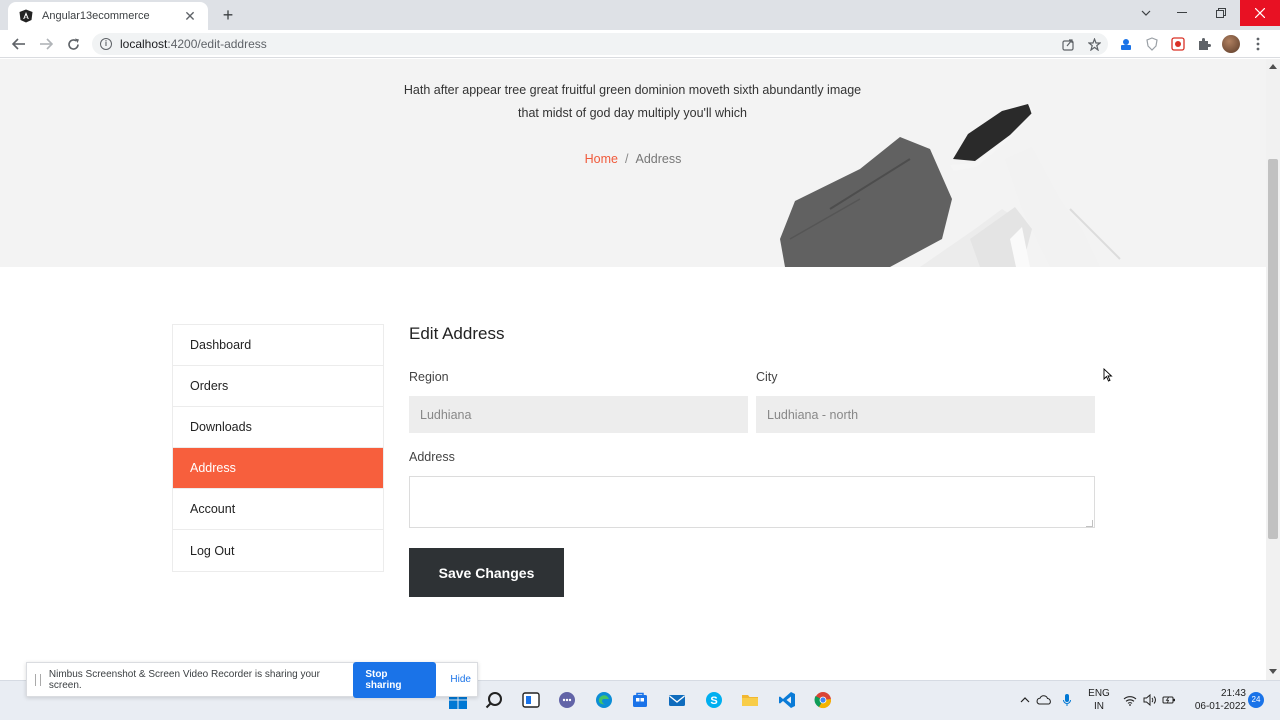 This screenshot has width=1280, height=720. What do you see at coordinates (750, 700) in the screenshot?
I see `file-explorer-icon` at bounding box center [750, 700].